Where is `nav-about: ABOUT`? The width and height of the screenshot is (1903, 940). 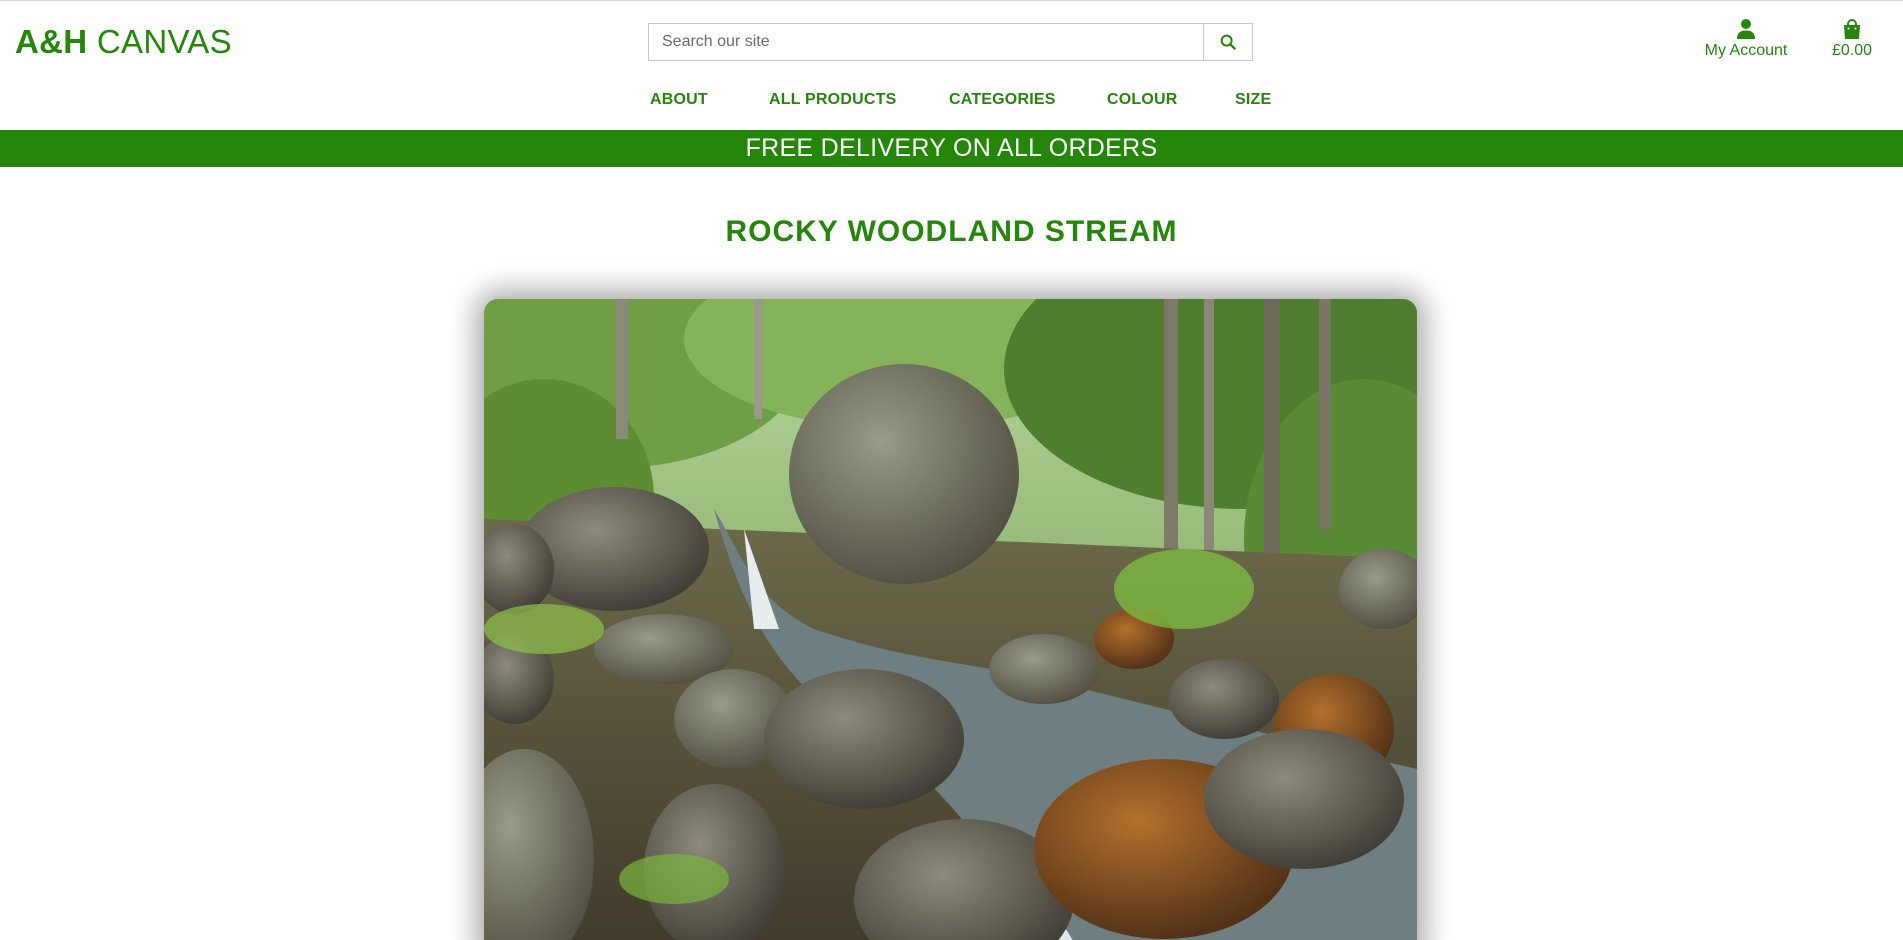
nav-about: ABOUT is located at coordinates (679, 100).